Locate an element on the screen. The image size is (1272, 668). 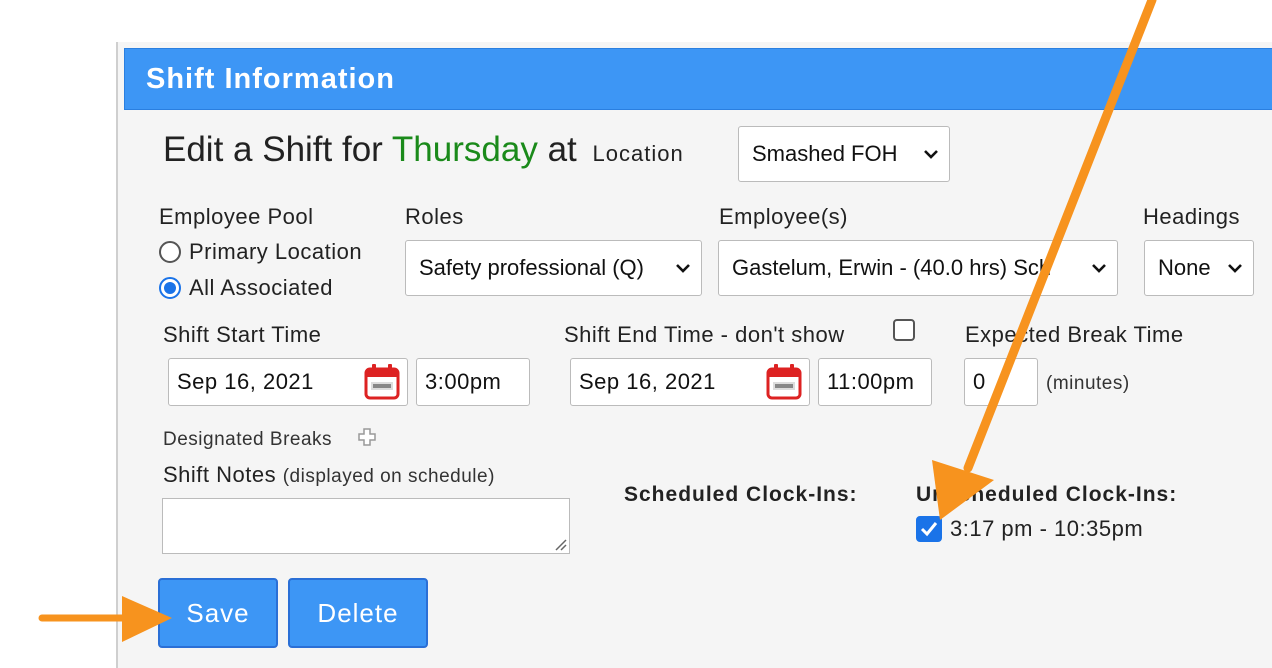
shift-notes-hint: (displayed on schedule) is located at coordinates (388, 476).